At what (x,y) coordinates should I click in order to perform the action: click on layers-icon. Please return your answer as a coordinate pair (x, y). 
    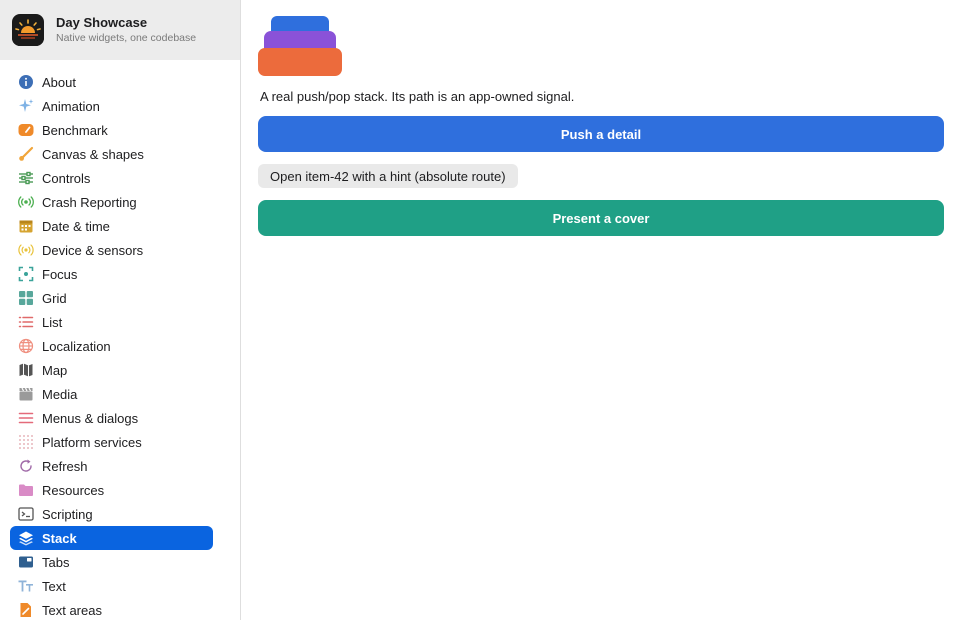
    Looking at the image, I should click on (26, 538).